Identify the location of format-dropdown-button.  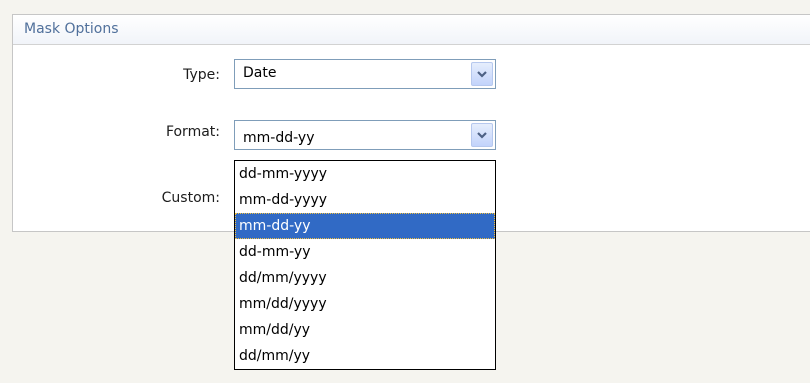
(482, 135).